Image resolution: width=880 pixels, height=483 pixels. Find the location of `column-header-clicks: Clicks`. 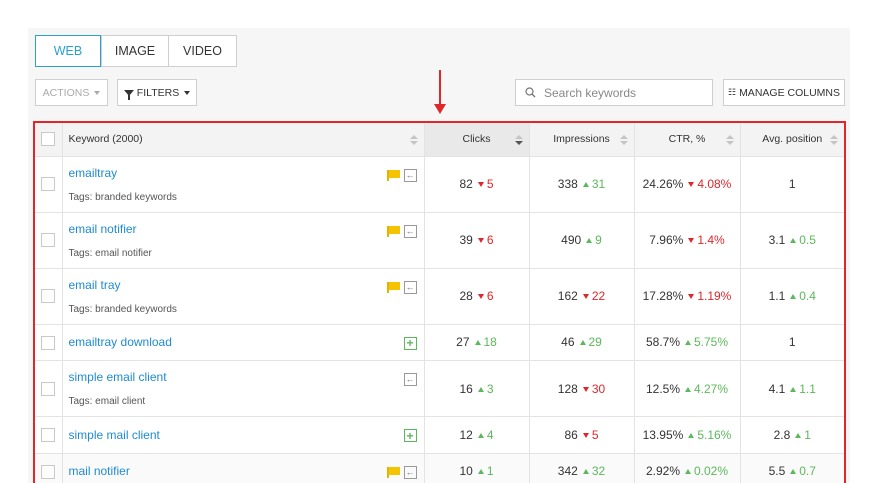

column-header-clicks: Clicks is located at coordinates (477, 139).